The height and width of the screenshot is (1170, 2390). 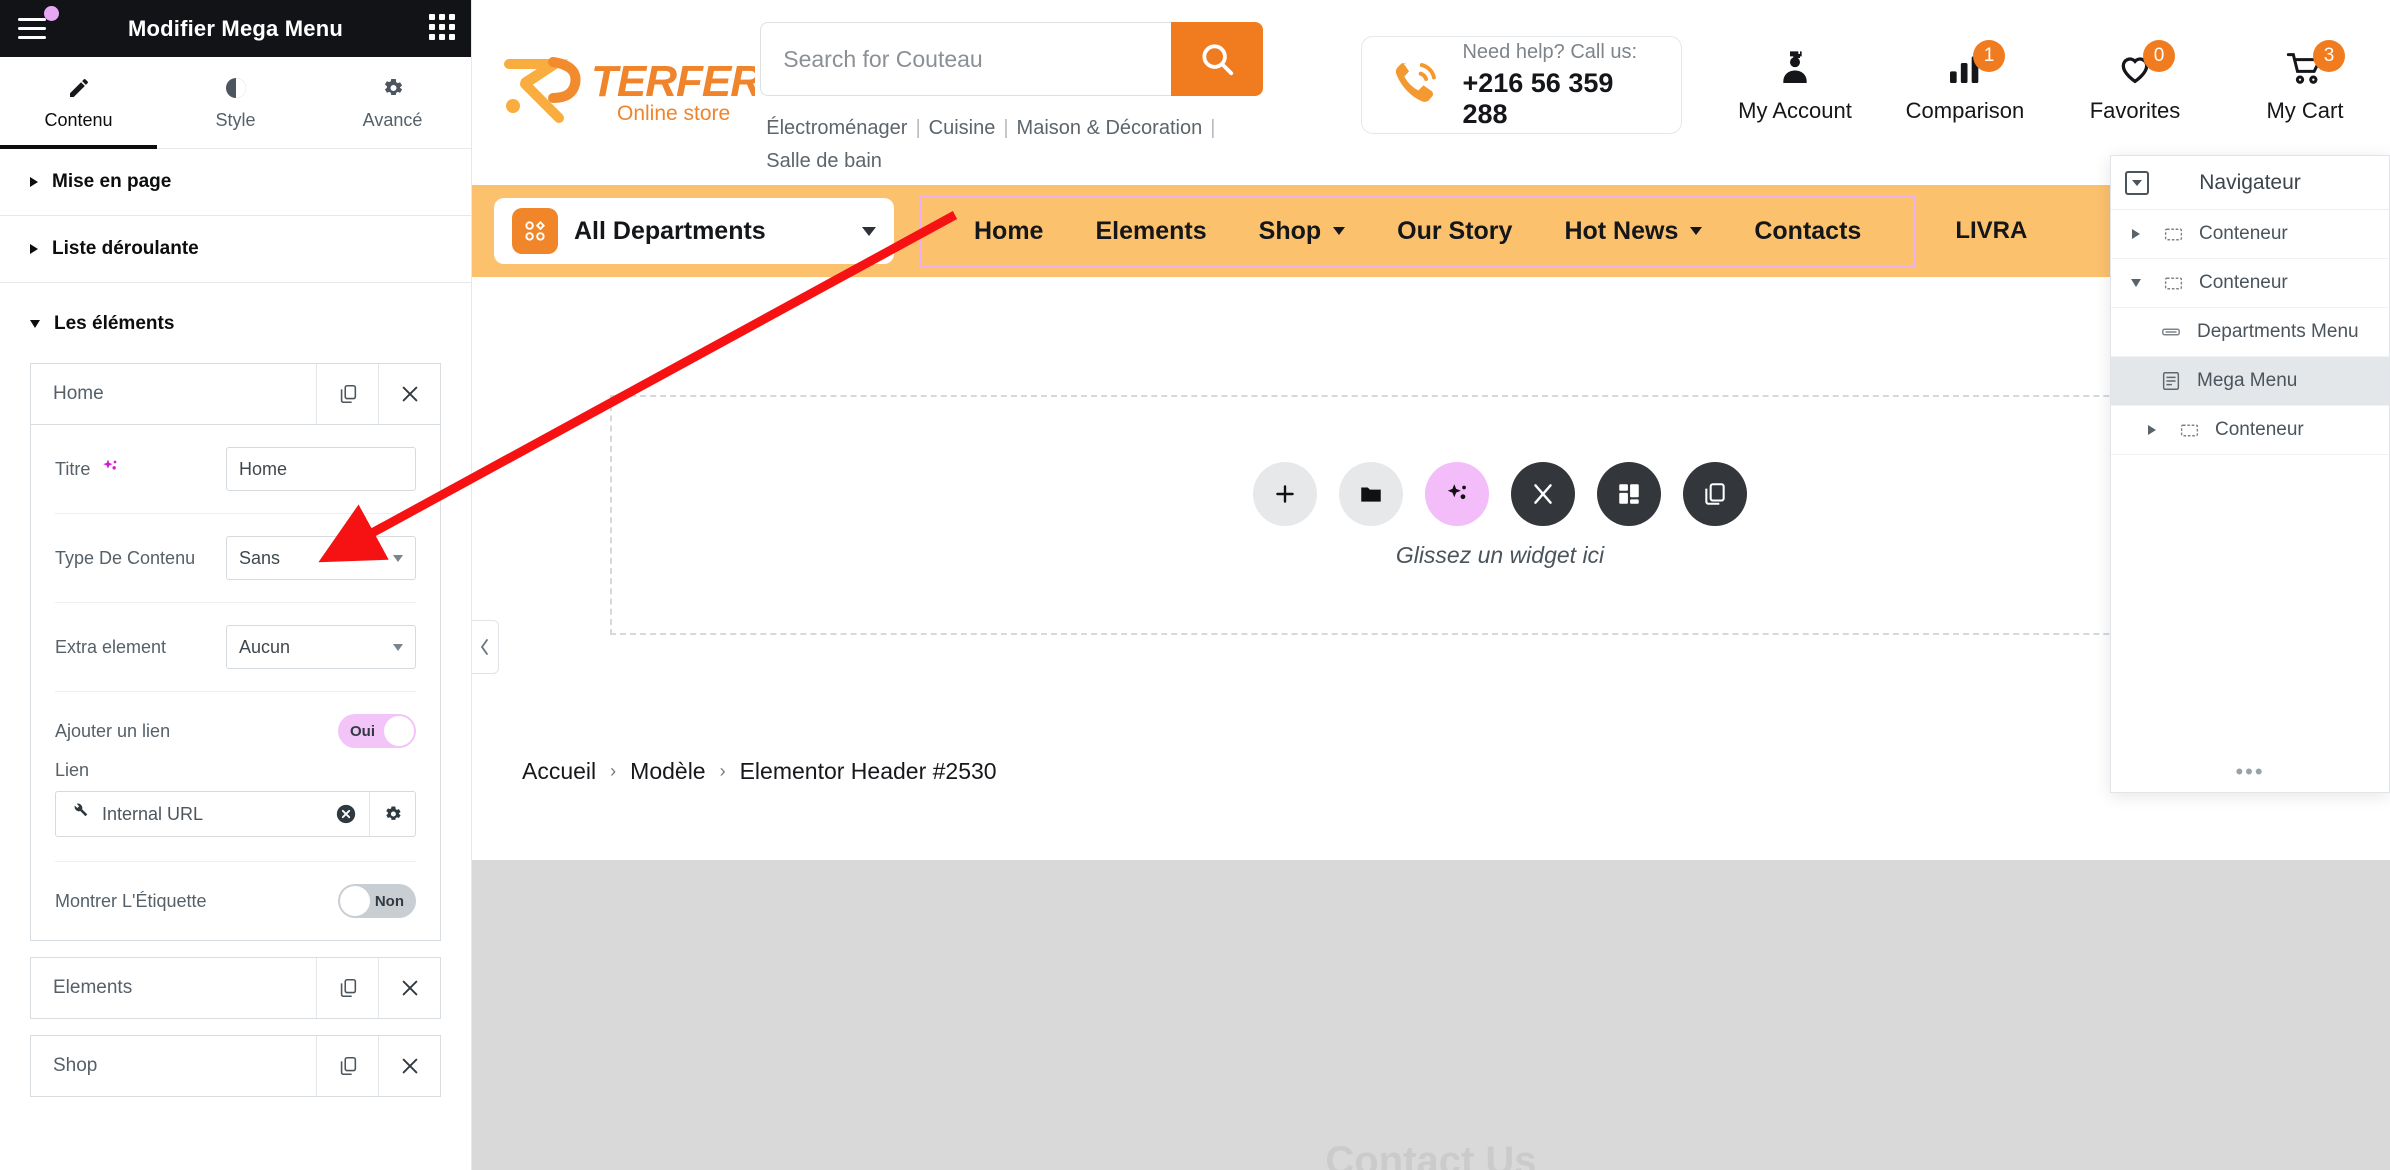 I want to click on menu-item-elements-label: Elements, so click(x=1151, y=230).